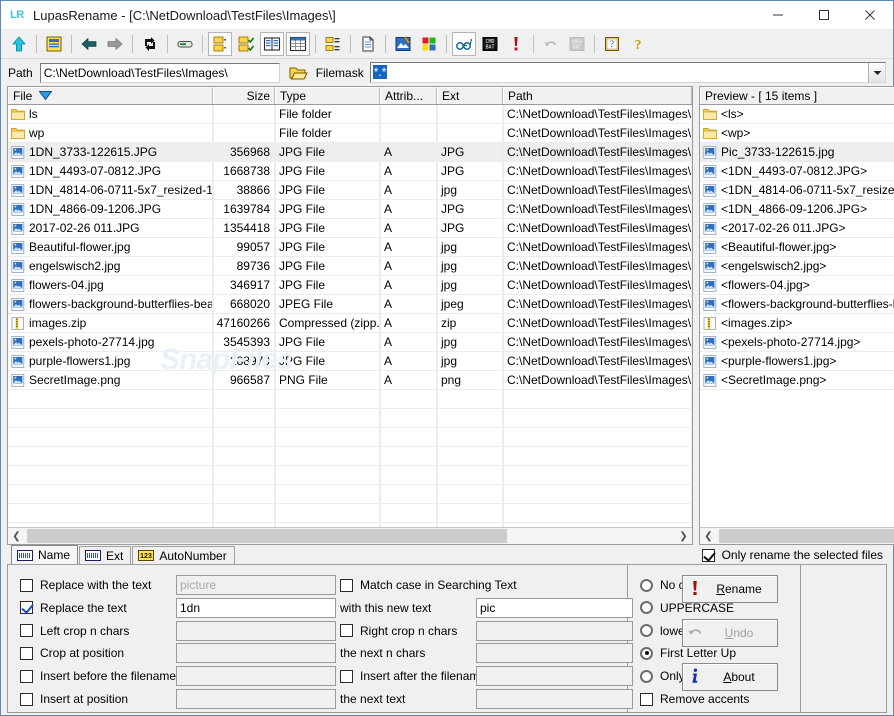 The width and height of the screenshot is (894, 716). Describe the element at coordinates (89, 44) in the screenshot. I see `back-arrow-icon` at that location.